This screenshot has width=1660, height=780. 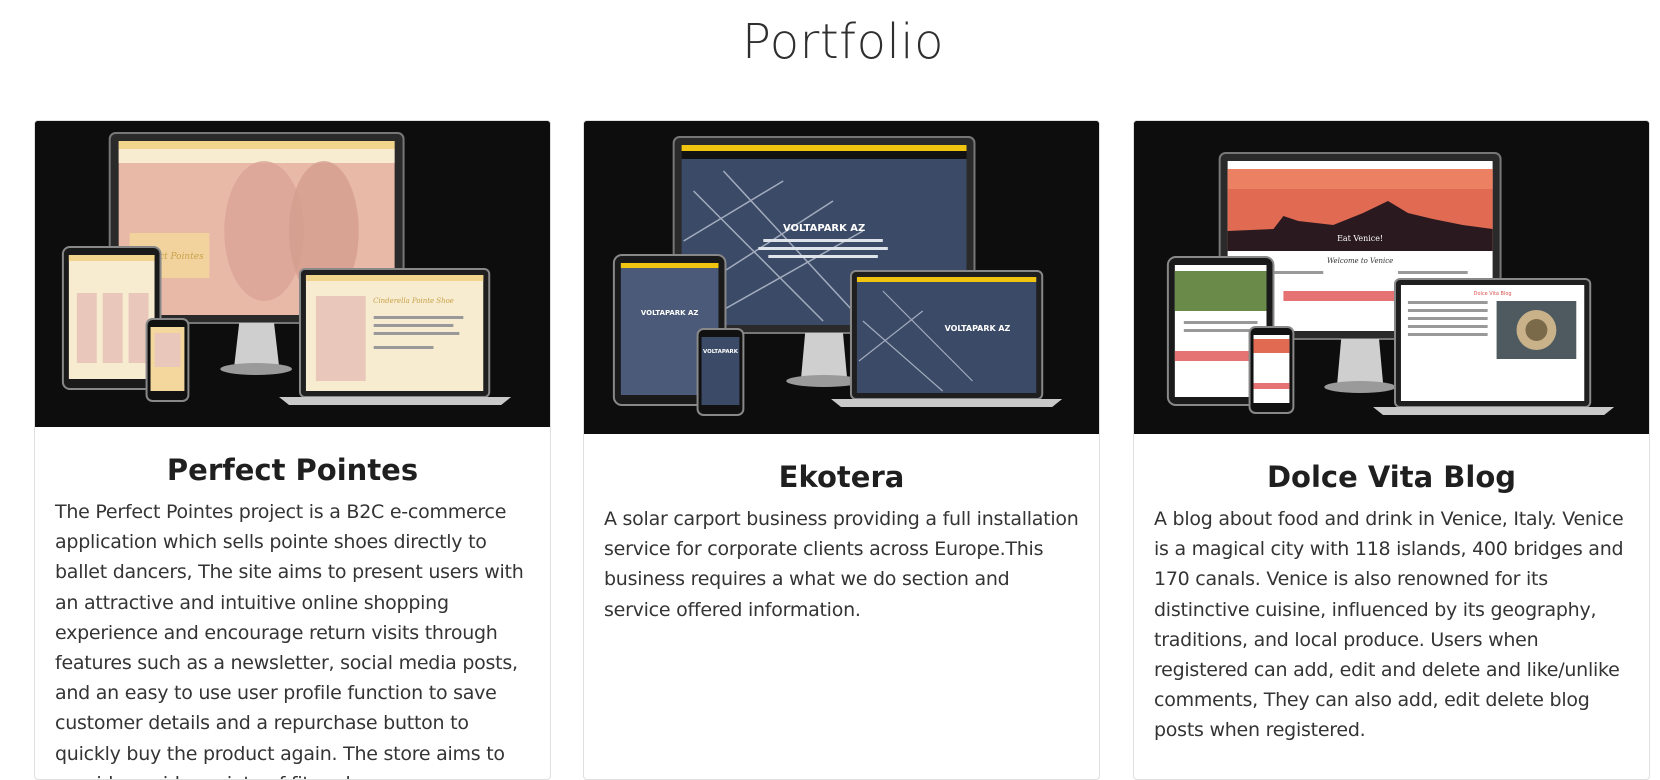 I want to click on svg-text: Welcome to Venice, so click(x=1360, y=261).